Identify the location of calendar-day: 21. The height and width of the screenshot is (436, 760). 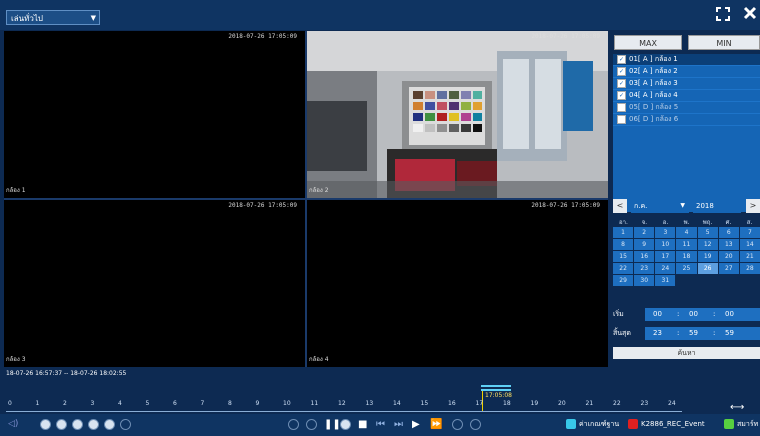
(749, 256).